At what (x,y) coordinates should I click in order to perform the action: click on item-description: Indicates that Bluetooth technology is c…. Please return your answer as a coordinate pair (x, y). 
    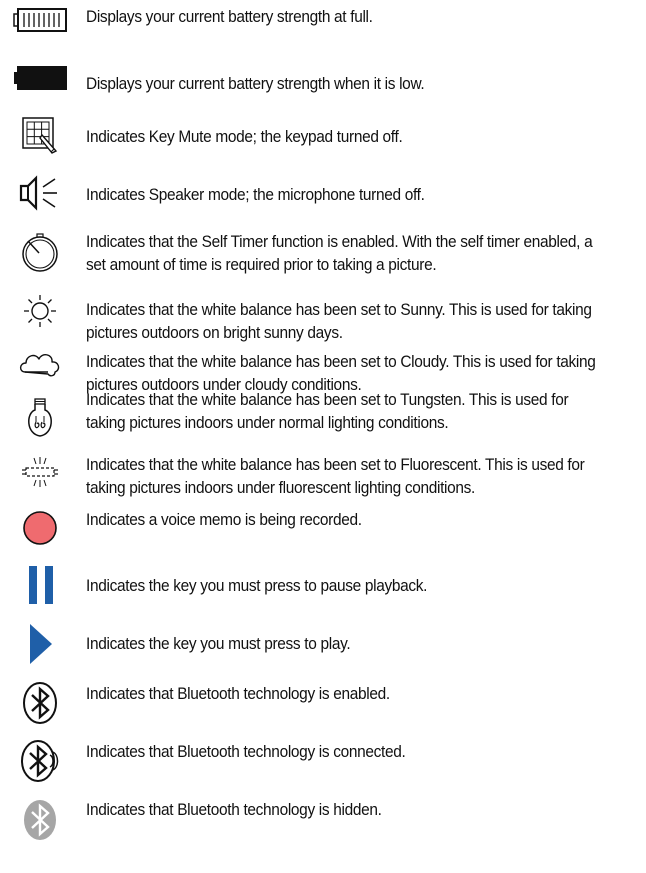
    Looking at the image, I should click on (246, 751).